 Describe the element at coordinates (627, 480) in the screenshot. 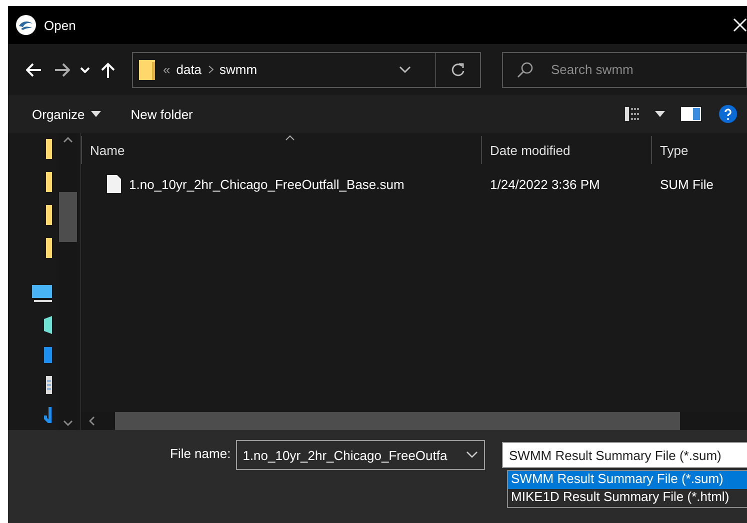

I see `dropdown-option: SWMM Result Summary File (*.sum)` at that location.